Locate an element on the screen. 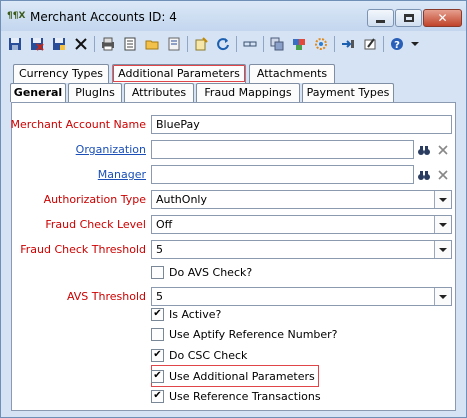  avs-threshold-select: 5 is located at coordinates (301, 296).